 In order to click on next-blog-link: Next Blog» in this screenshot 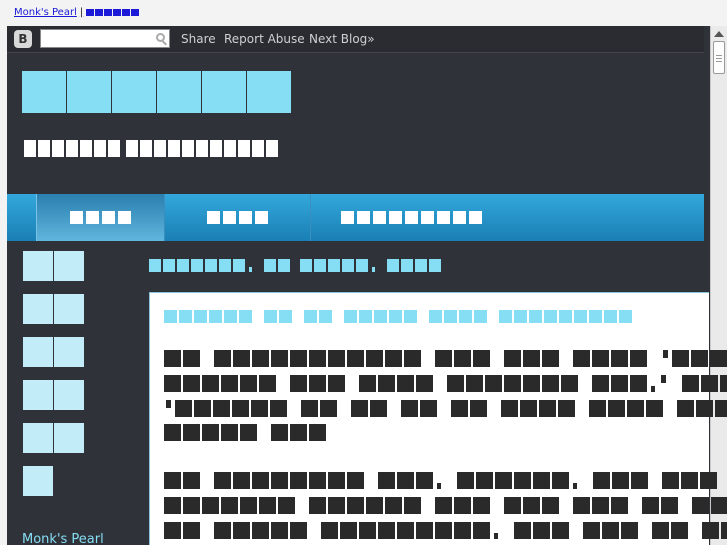, I will do `click(342, 39)`.